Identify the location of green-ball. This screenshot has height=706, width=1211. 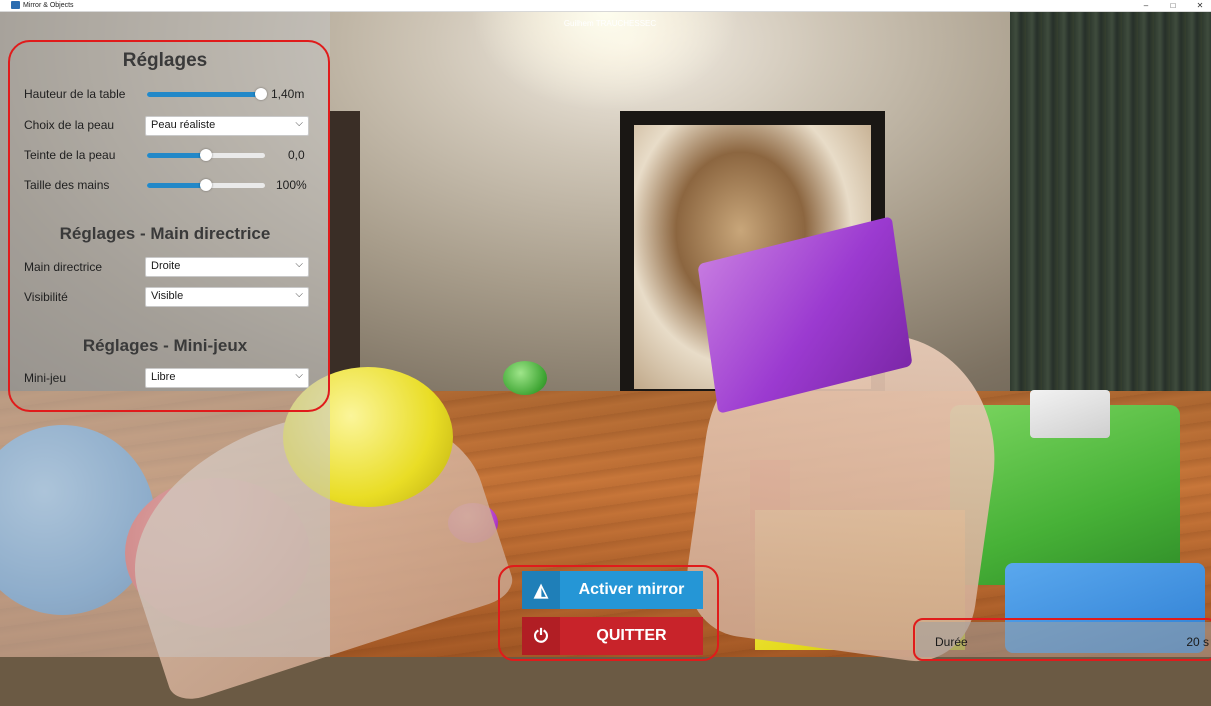
(525, 378).